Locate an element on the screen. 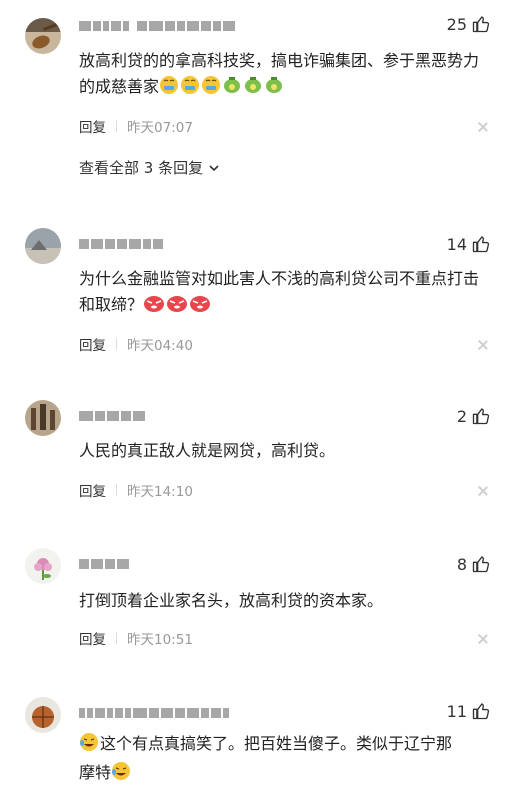 The width and height of the screenshot is (521, 800). like-count: 8 is located at coordinates (461, 564).